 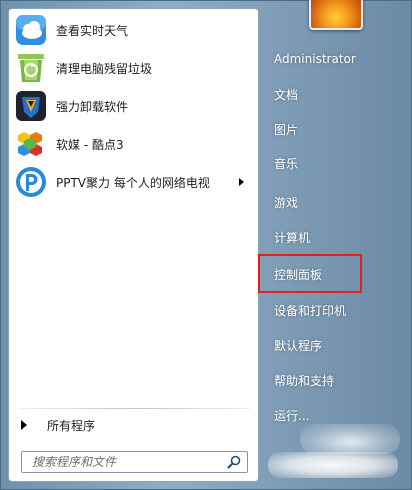 I want to click on program-label: 强力卸载软件, so click(x=92, y=106).